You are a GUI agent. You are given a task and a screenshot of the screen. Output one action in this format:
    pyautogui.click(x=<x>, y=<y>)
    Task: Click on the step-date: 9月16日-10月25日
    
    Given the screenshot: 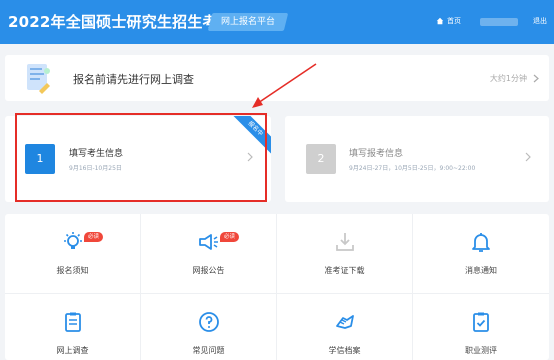 What is the action you would take?
    pyautogui.click(x=95, y=168)
    